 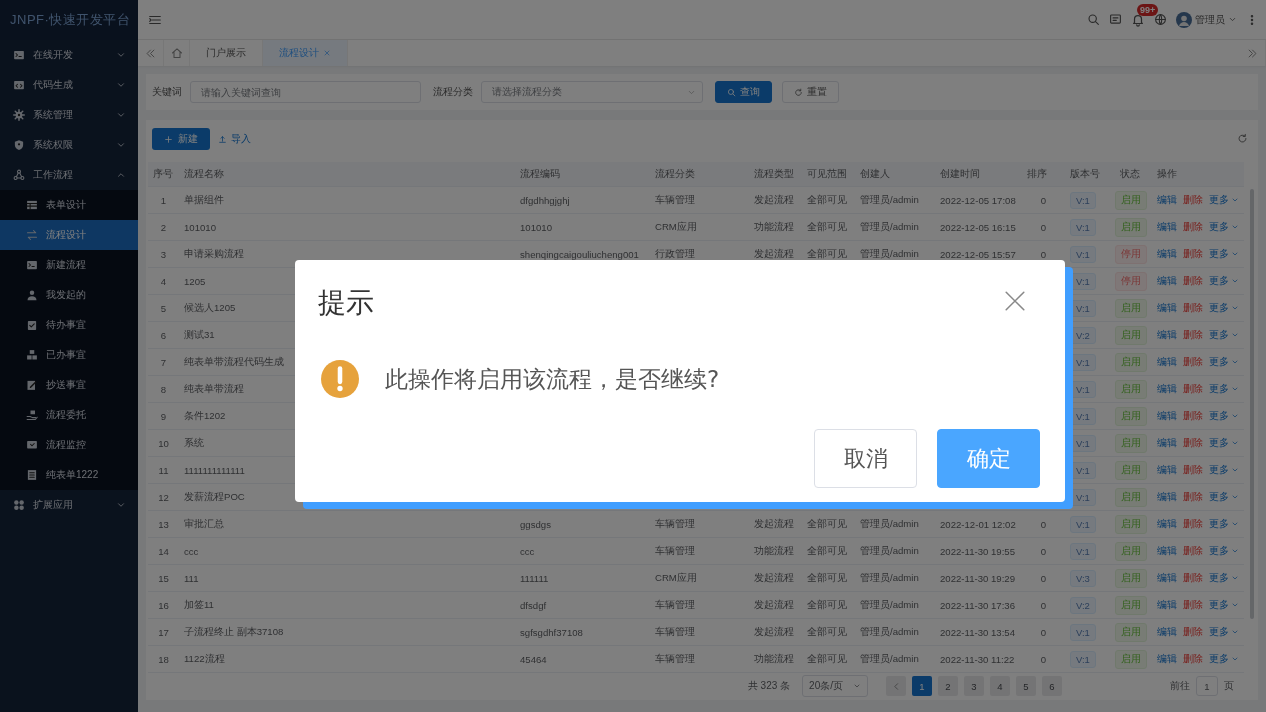 I want to click on confirm-button: 确定, so click(x=988, y=458).